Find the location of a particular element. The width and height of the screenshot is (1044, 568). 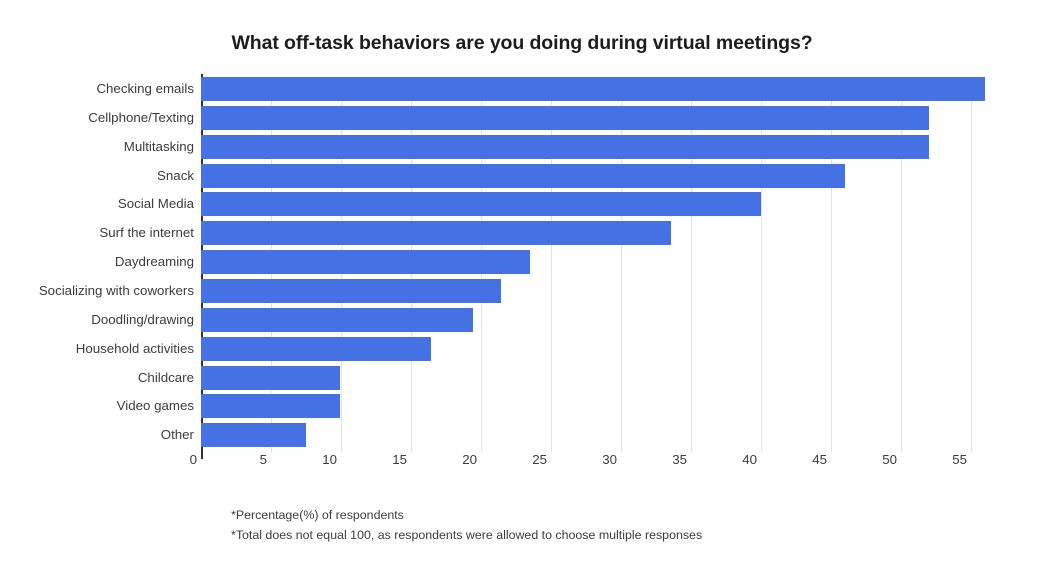

category-label: Multitasking is located at coordinates (158, 146).